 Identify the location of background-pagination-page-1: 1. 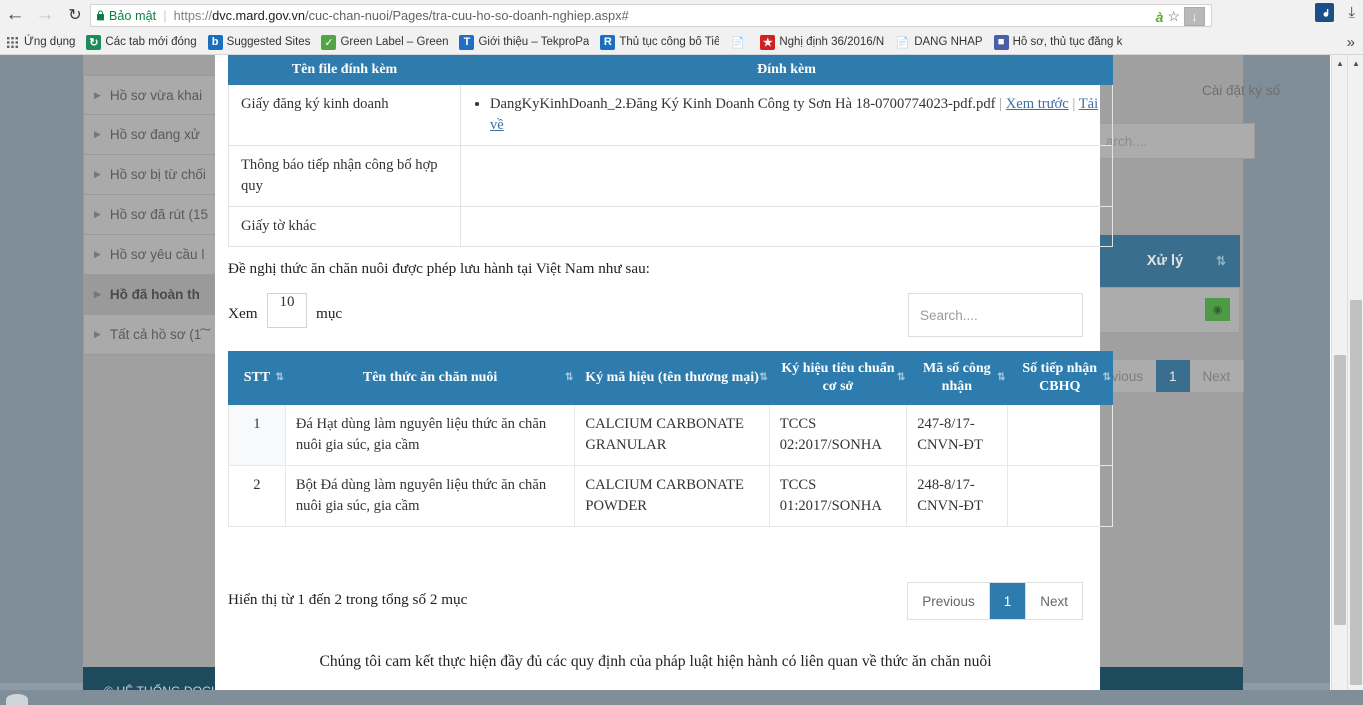
(1173, 376).